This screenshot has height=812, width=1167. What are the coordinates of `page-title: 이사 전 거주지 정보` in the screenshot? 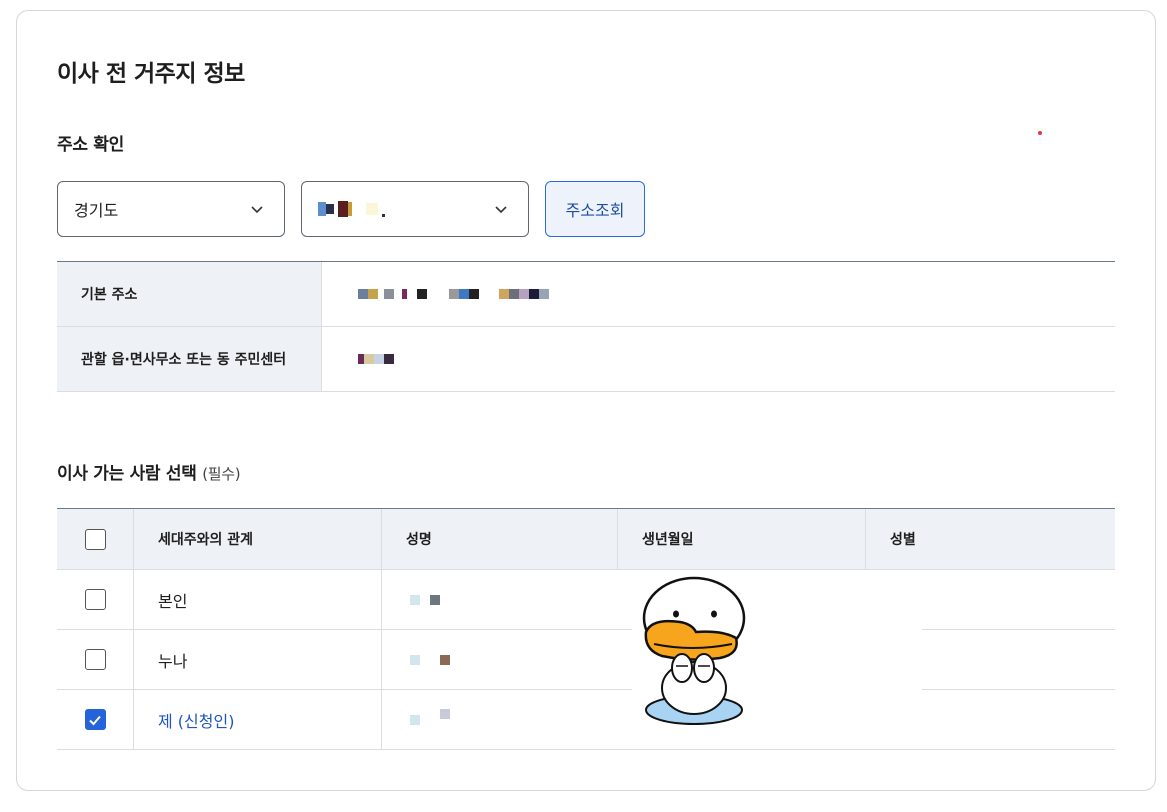 It's located at (151, 74).